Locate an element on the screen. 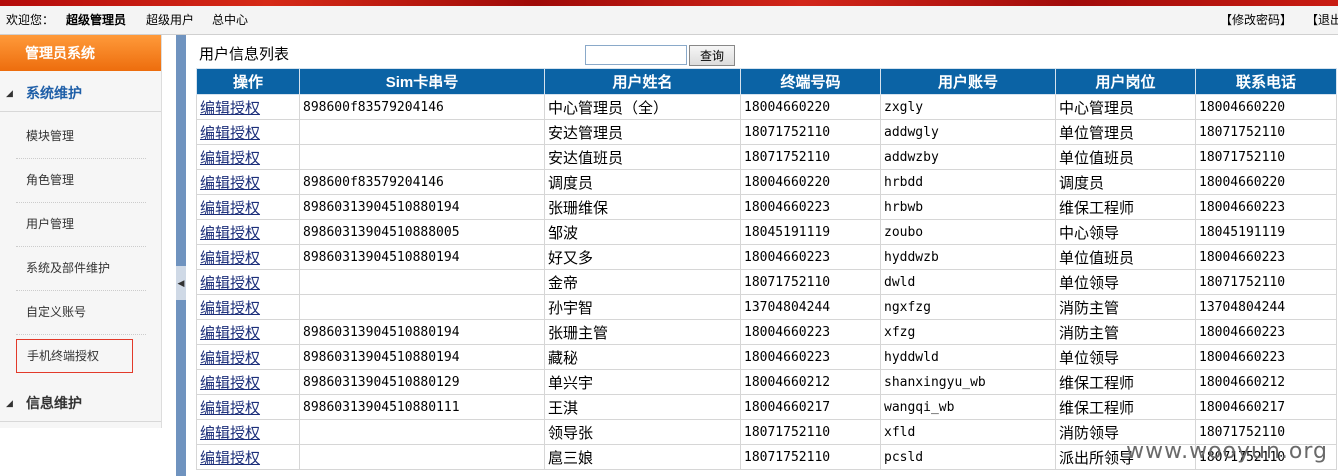 This screenshot has height=476, width=1338. name-cell: 好又多 is located at coordinates (642, 257).